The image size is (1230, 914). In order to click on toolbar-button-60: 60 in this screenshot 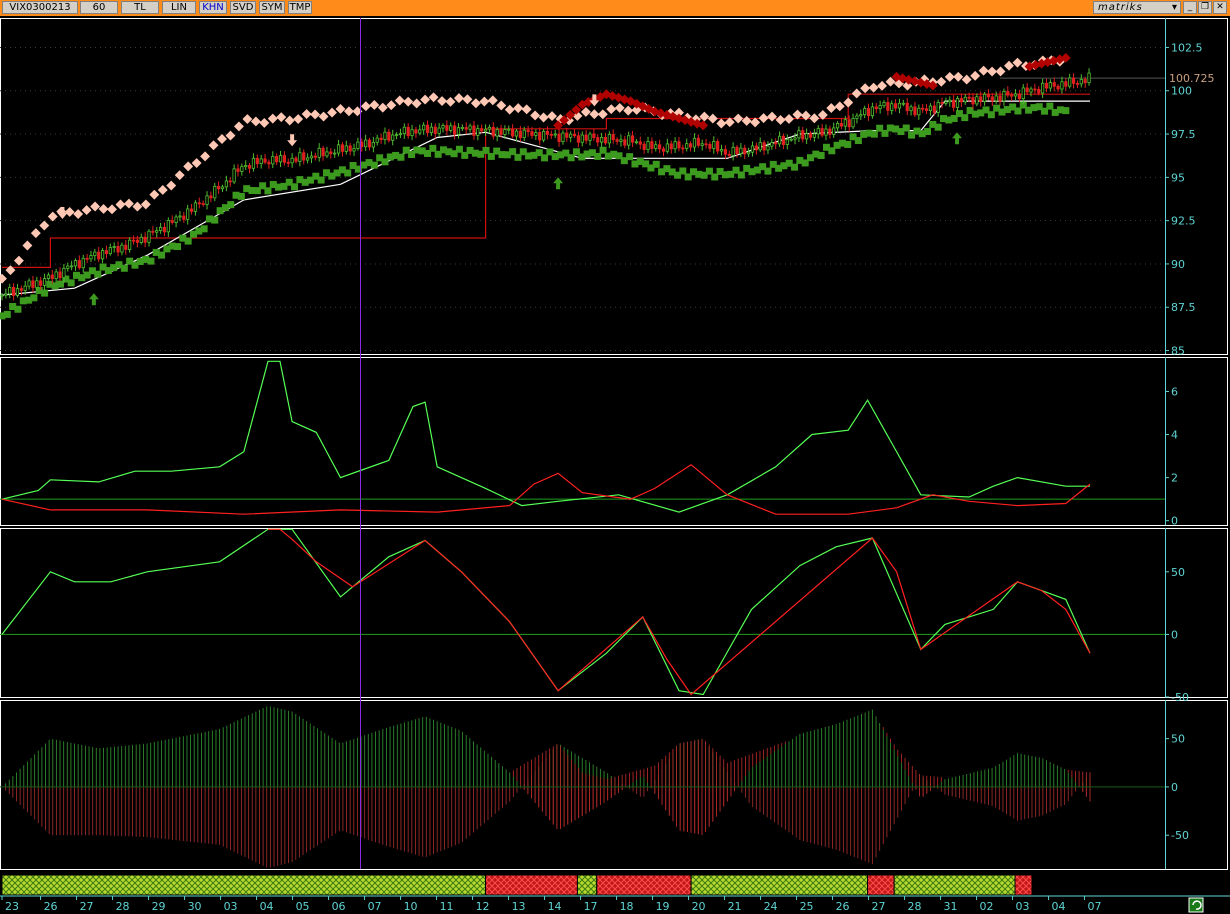, I will do `click(99, 7)`.